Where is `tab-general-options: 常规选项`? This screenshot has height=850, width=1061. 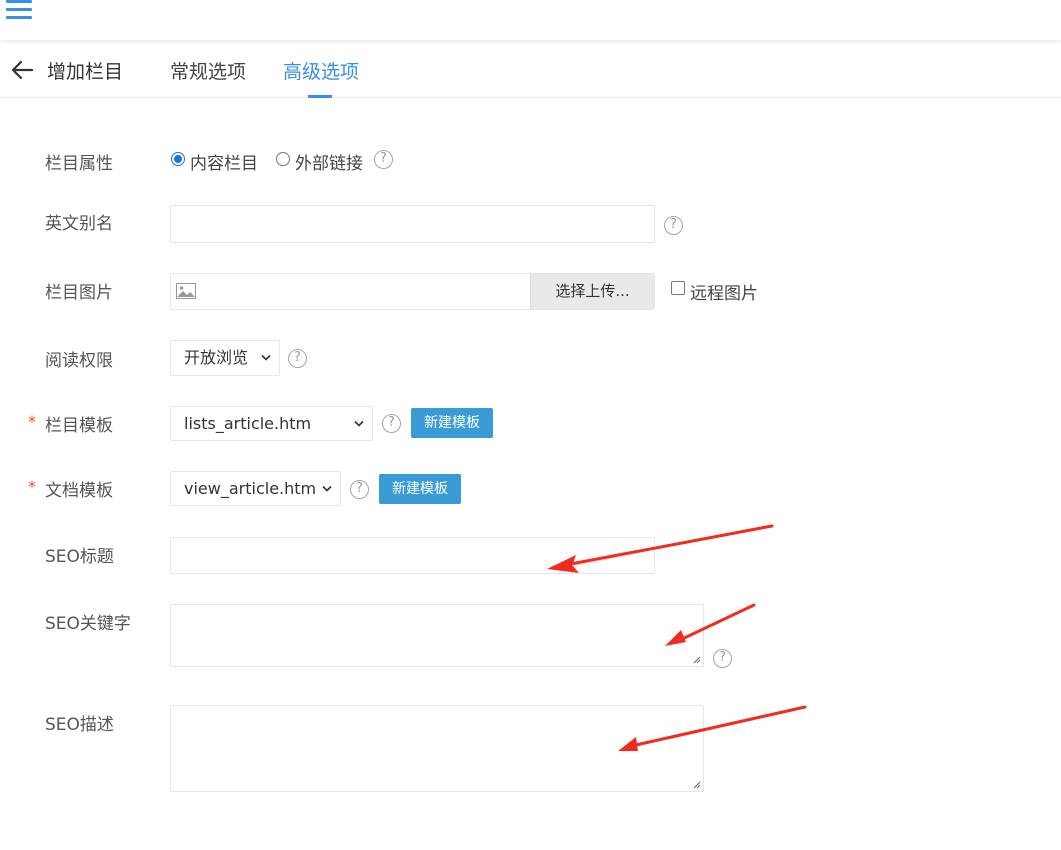
tab-general-options: 常规选项 is located at coordinates (208, 70).